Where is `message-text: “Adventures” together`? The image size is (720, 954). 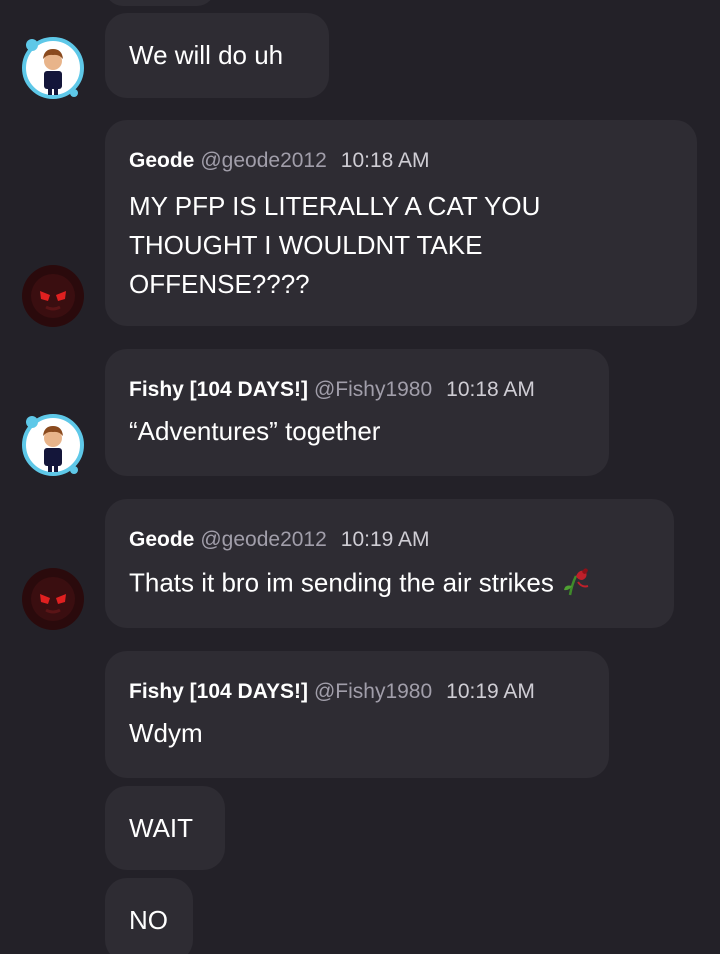 message-text: “Adventures” together is located at coordinates (255, 431).